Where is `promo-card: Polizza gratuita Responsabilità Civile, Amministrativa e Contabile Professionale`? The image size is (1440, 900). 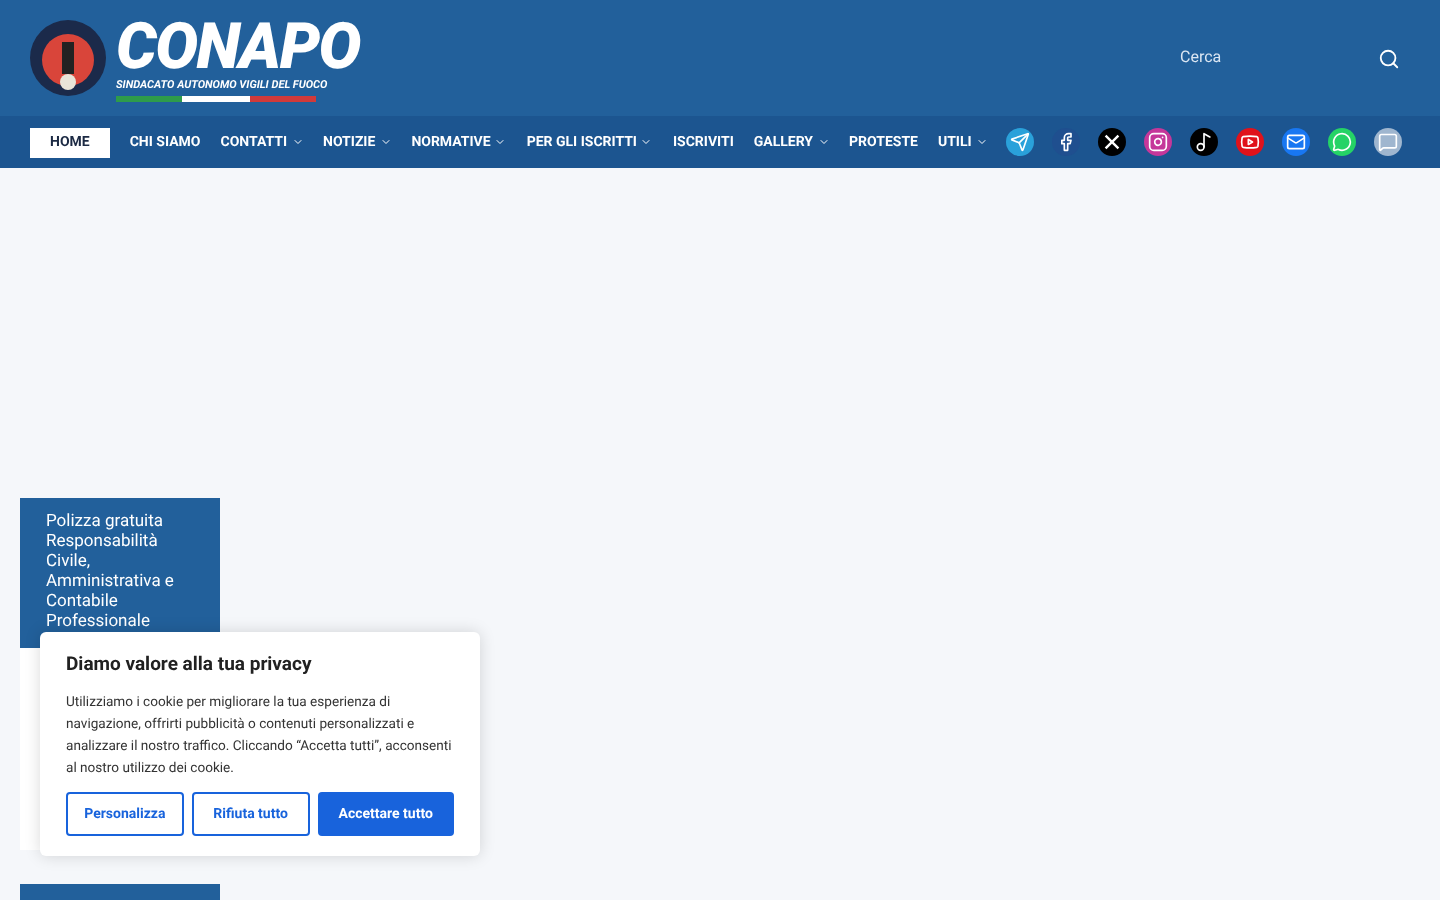 promo-card: Polizza gratuita Responsabilità Civile, Amministrativa e Contabile Professionale is located at coordinates (120, 573).